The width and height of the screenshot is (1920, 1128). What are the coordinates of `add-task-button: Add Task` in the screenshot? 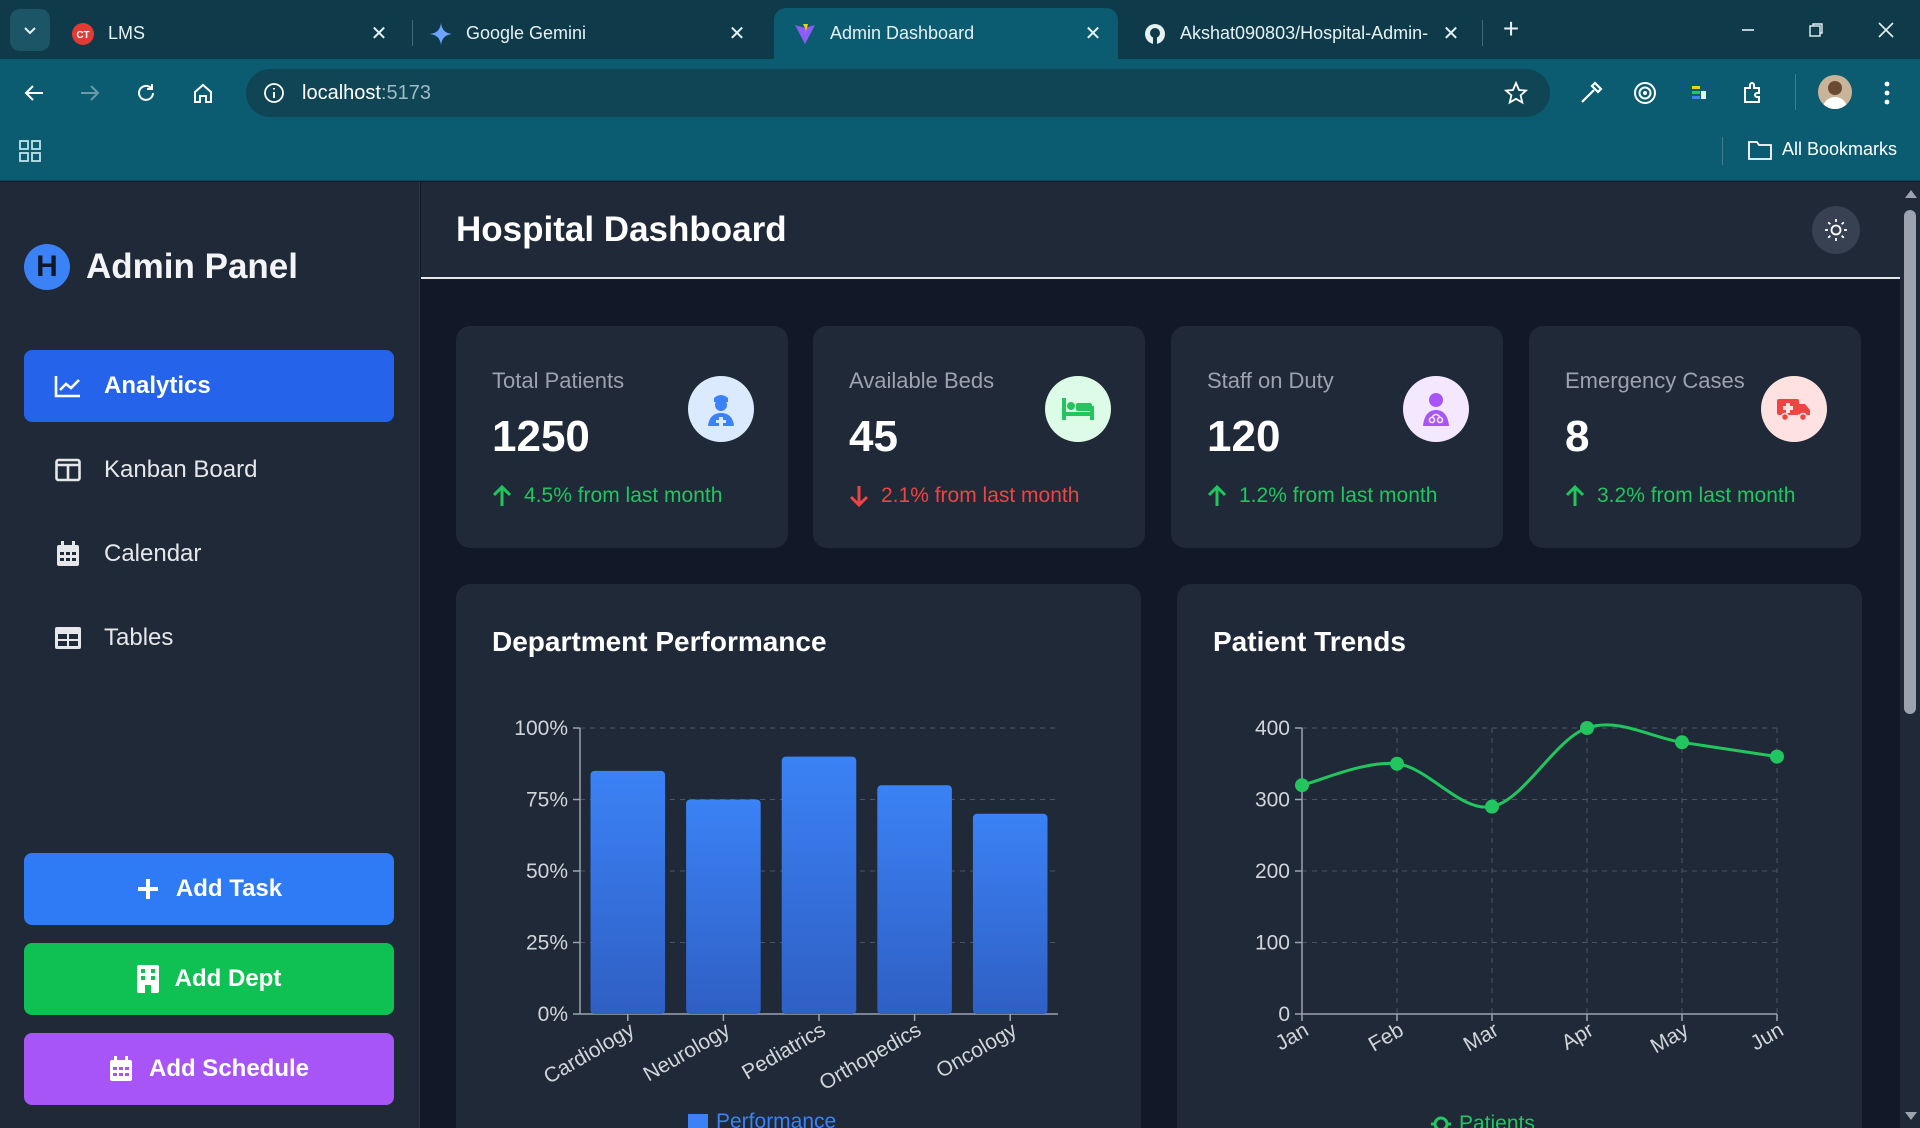 It's located at (209, 889).